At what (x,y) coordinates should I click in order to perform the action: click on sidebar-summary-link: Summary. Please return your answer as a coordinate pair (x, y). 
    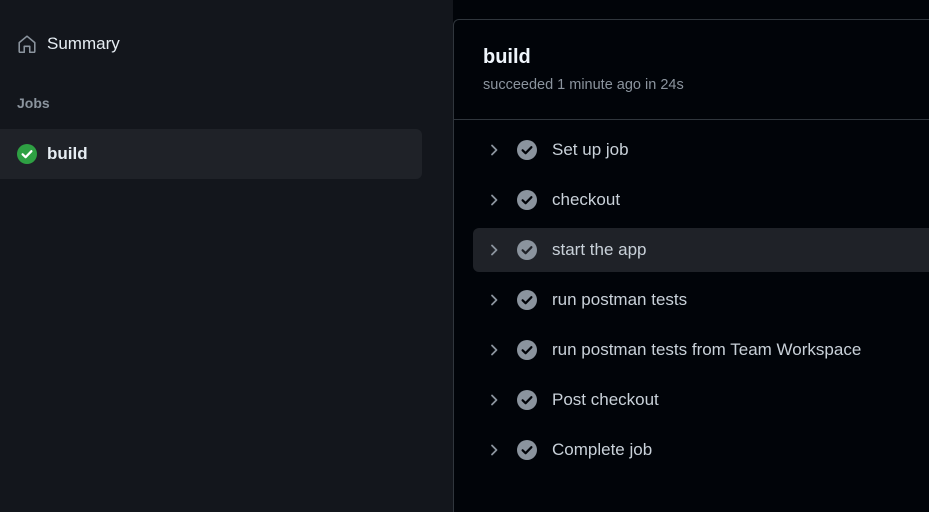
    Looking at the image, I should click on (68, 44).